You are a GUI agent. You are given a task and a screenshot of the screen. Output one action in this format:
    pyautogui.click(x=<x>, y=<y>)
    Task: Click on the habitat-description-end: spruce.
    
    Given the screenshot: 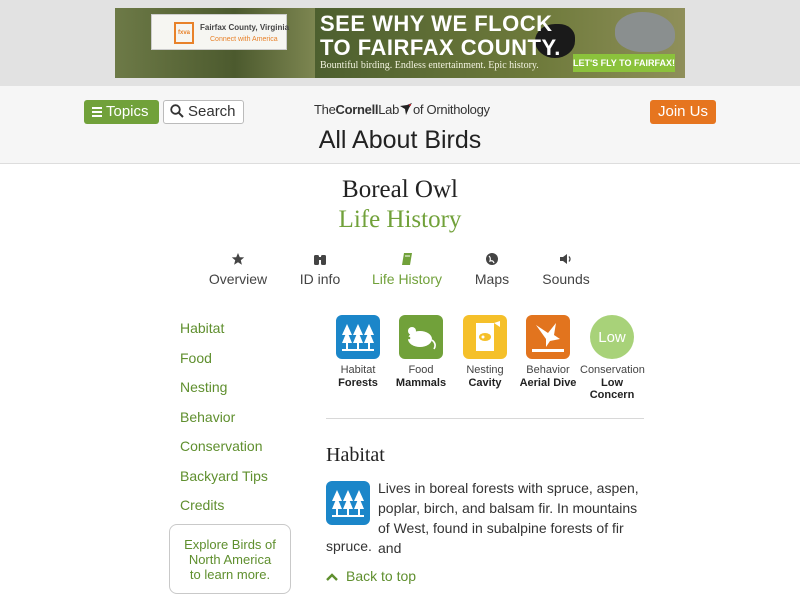 What is the action you would take?
    pyautogui.click(x=349, y=546)
    